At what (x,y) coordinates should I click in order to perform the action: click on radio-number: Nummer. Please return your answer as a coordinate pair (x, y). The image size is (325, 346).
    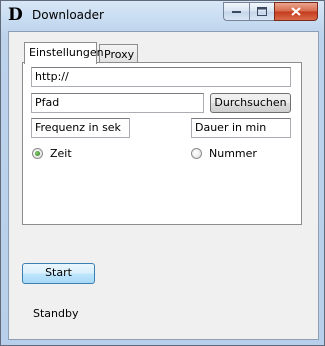
    Looking at the image, I should click on (224, 153).